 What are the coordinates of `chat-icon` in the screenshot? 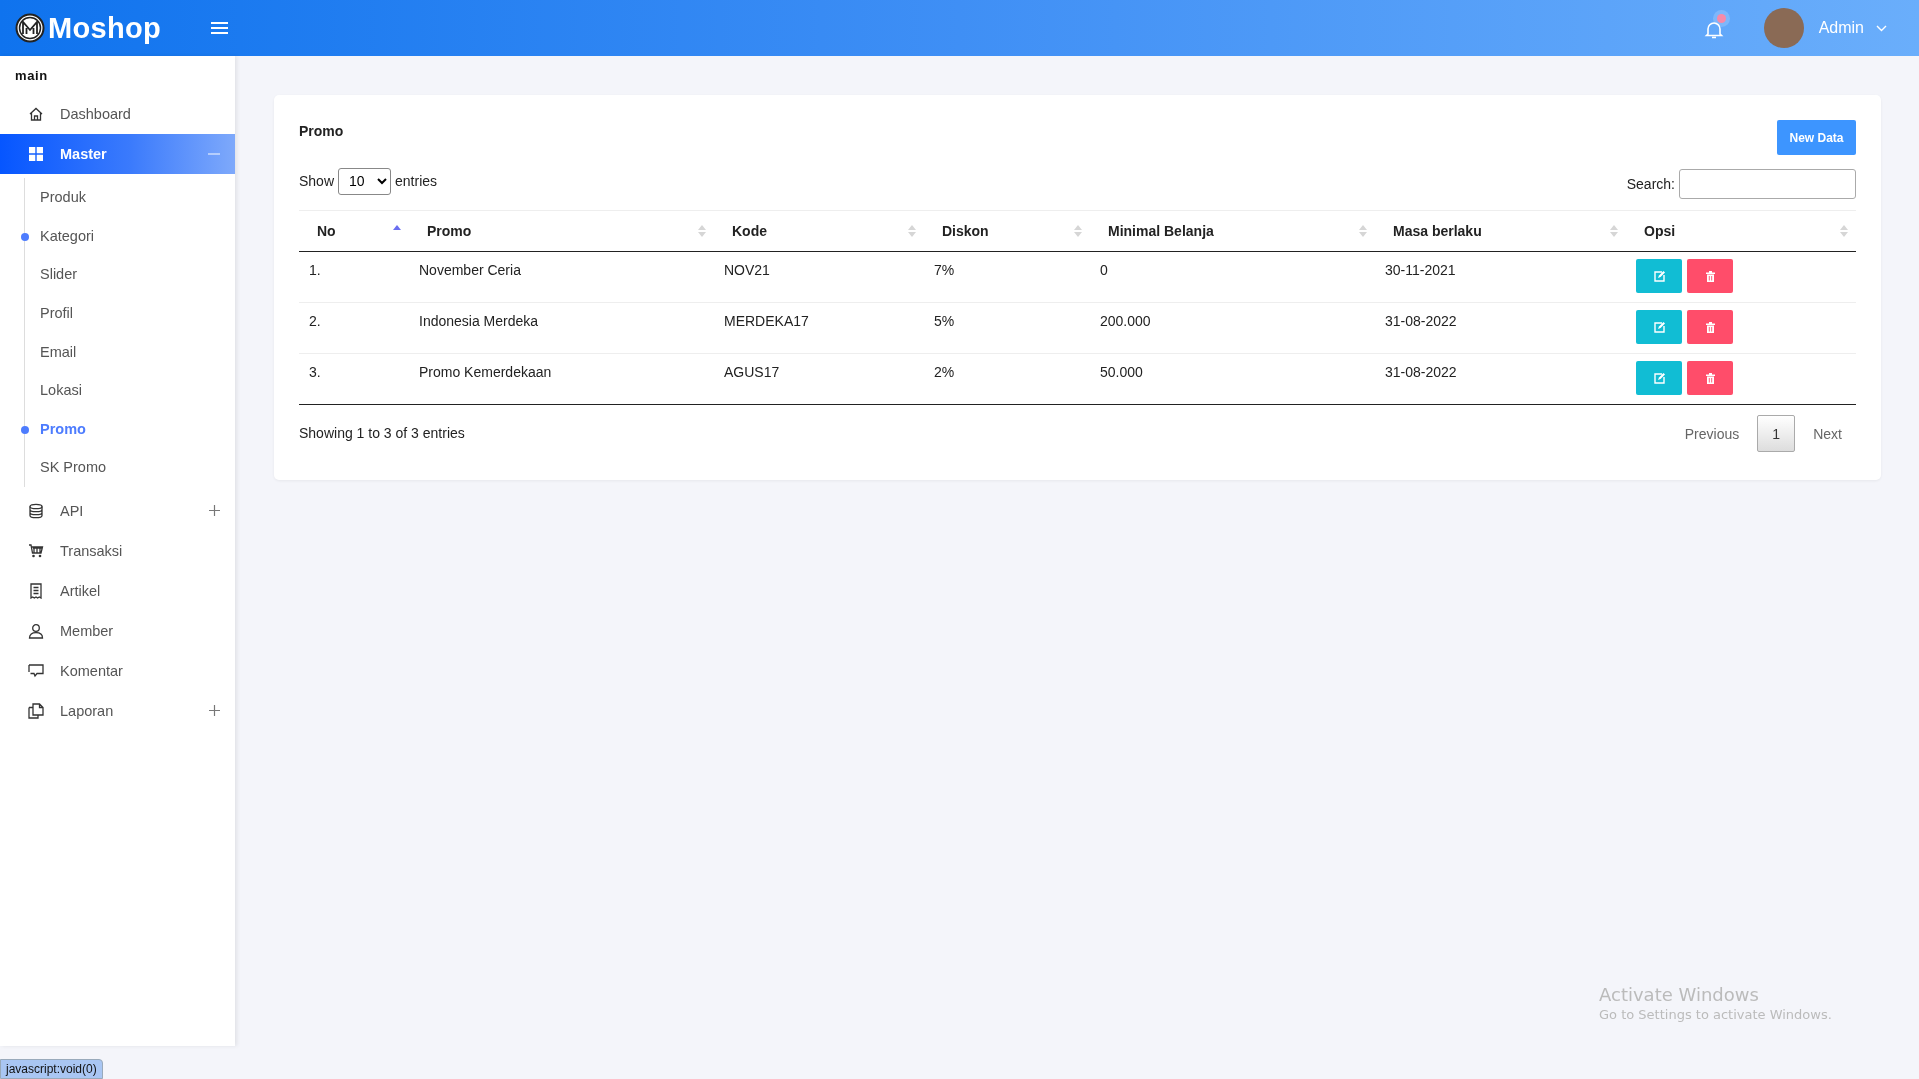 It's located at (36, 670).